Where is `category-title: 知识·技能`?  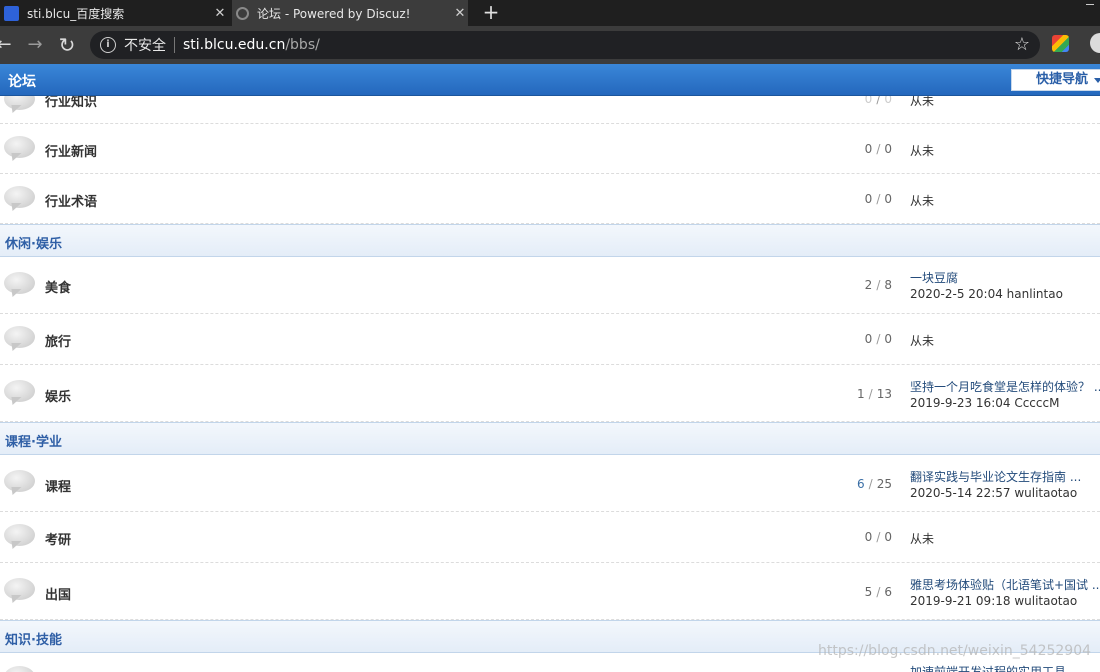 category-title: 知识·技能 is located at coordinates (33, 638).